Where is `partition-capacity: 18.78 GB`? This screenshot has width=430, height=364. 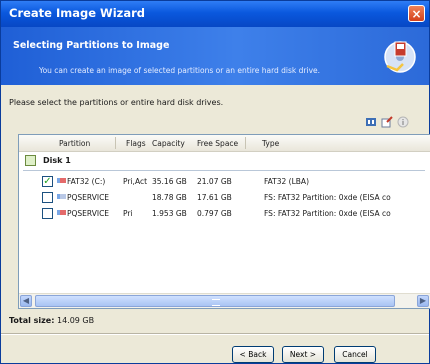
partition-capacity: 18.78 GB is located at coordinates (169, 197).